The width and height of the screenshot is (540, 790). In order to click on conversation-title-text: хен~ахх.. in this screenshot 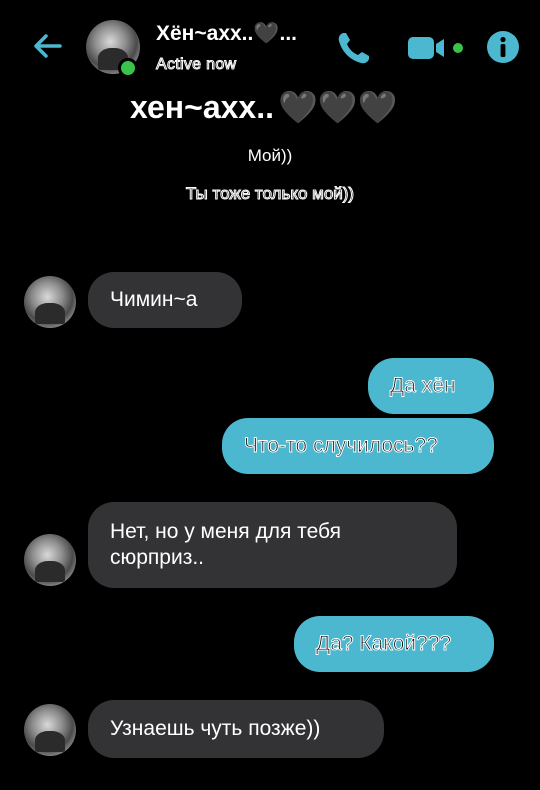, I will do `click(202, 107)`.